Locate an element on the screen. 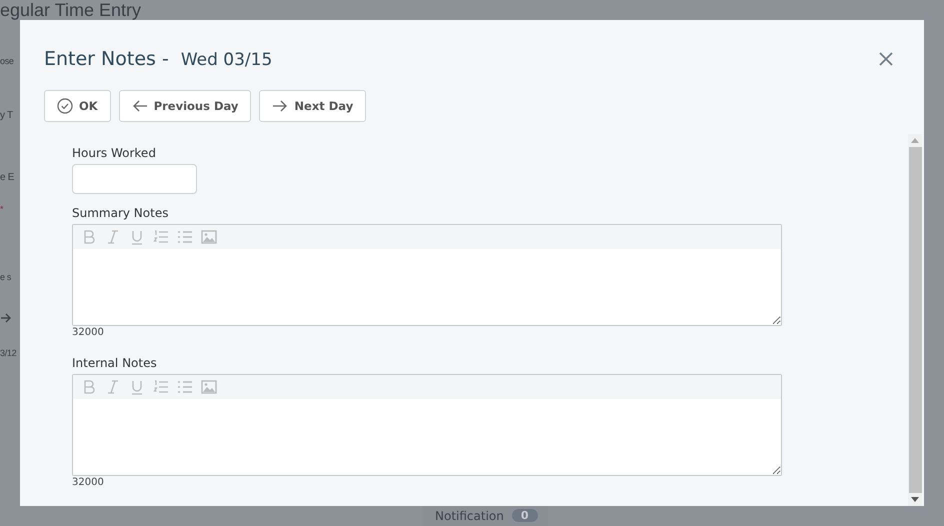  dialog-date: Wed 03/15 is located at coordinates (226, 60).